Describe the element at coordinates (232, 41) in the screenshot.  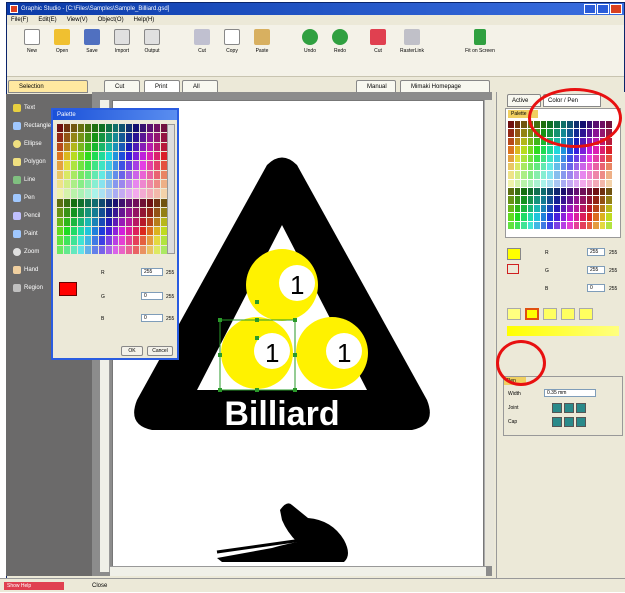
I see `copy-button: Copy` at that location.